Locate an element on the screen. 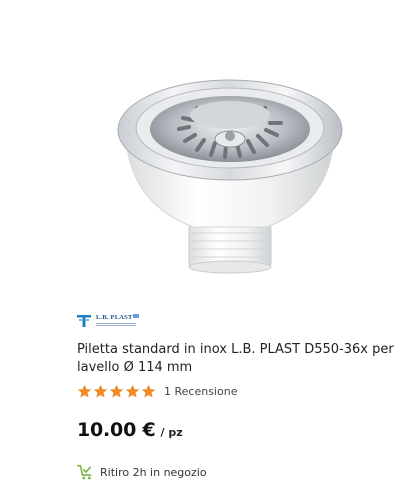  pickup-label: Ritiro 2h in negozio is located at coordinates (153, 472).